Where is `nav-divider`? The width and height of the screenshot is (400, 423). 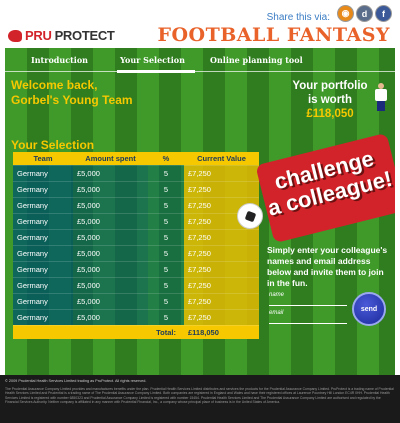
nav-divider is located at coordinates (200, 71).